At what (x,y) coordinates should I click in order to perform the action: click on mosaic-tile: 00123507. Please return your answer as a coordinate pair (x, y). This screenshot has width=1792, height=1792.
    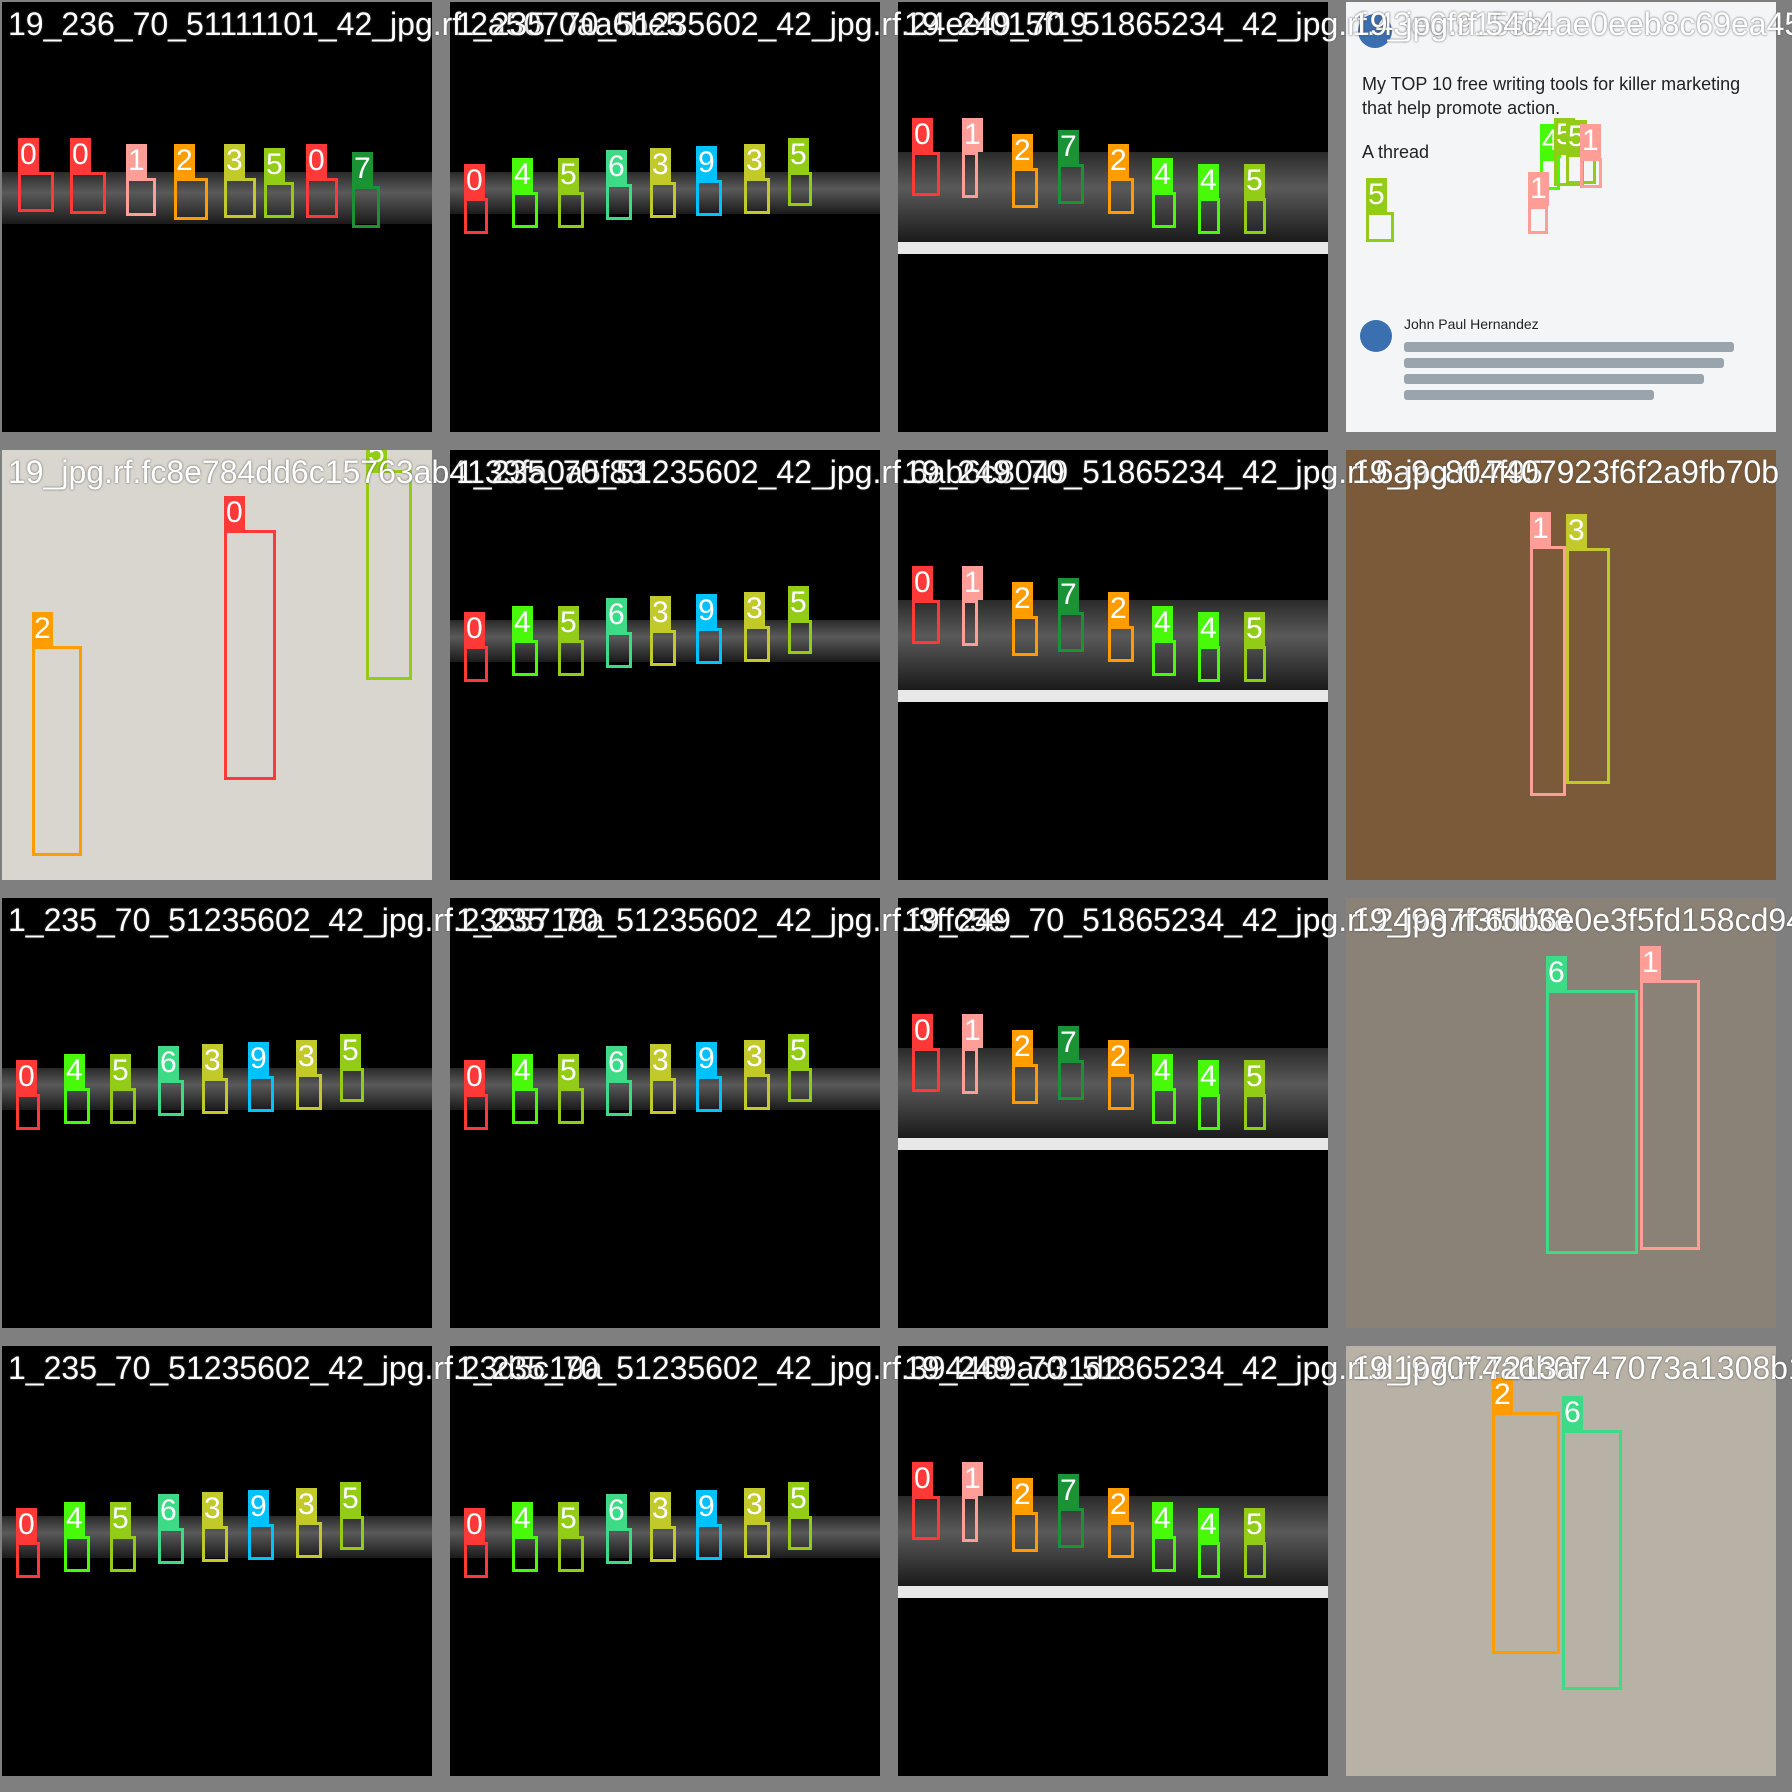
    Looking at the image, I should click on (217, 217).